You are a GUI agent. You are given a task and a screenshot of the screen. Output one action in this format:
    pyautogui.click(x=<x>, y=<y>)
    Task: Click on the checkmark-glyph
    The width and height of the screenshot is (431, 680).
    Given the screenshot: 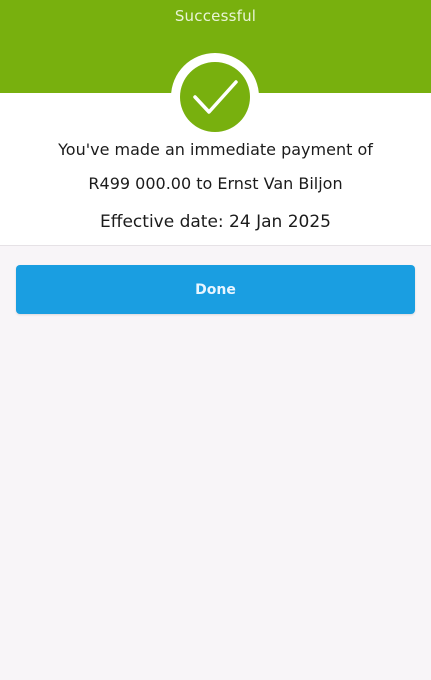 What is the action you would take?
    pyautogui.click(x=215, y=97)
    